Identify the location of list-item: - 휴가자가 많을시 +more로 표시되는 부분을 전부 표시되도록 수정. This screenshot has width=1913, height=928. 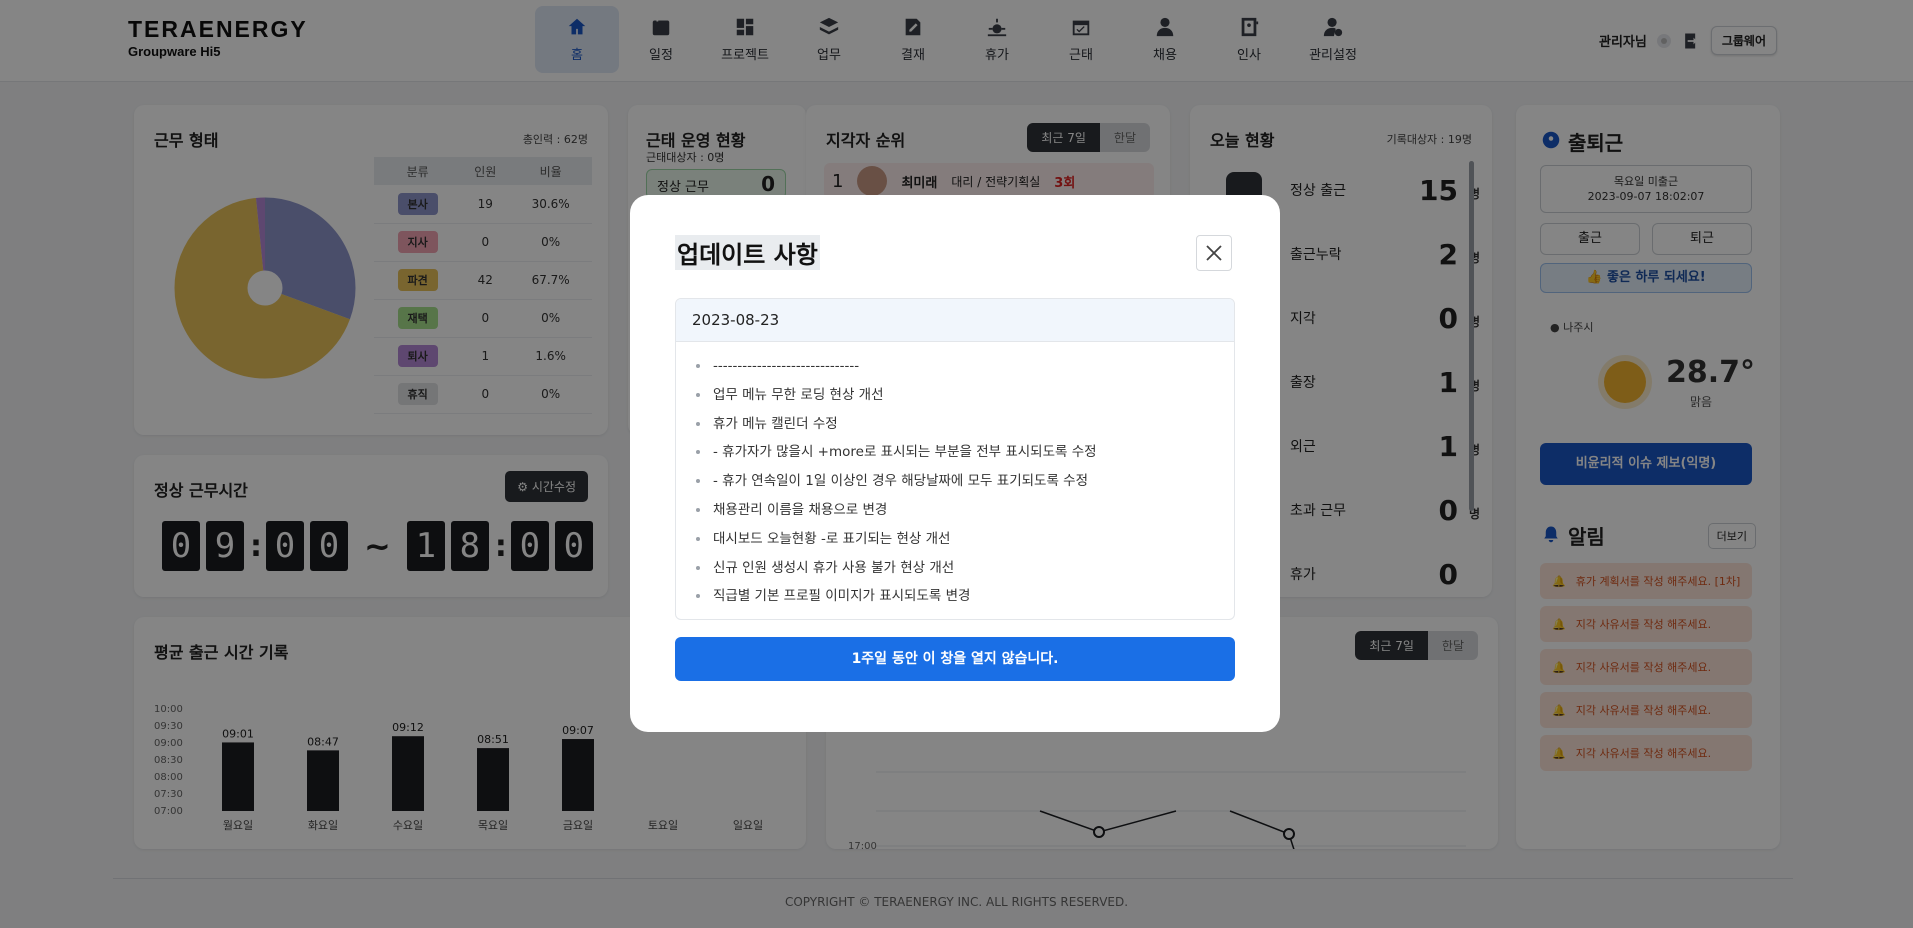
(965, 454).